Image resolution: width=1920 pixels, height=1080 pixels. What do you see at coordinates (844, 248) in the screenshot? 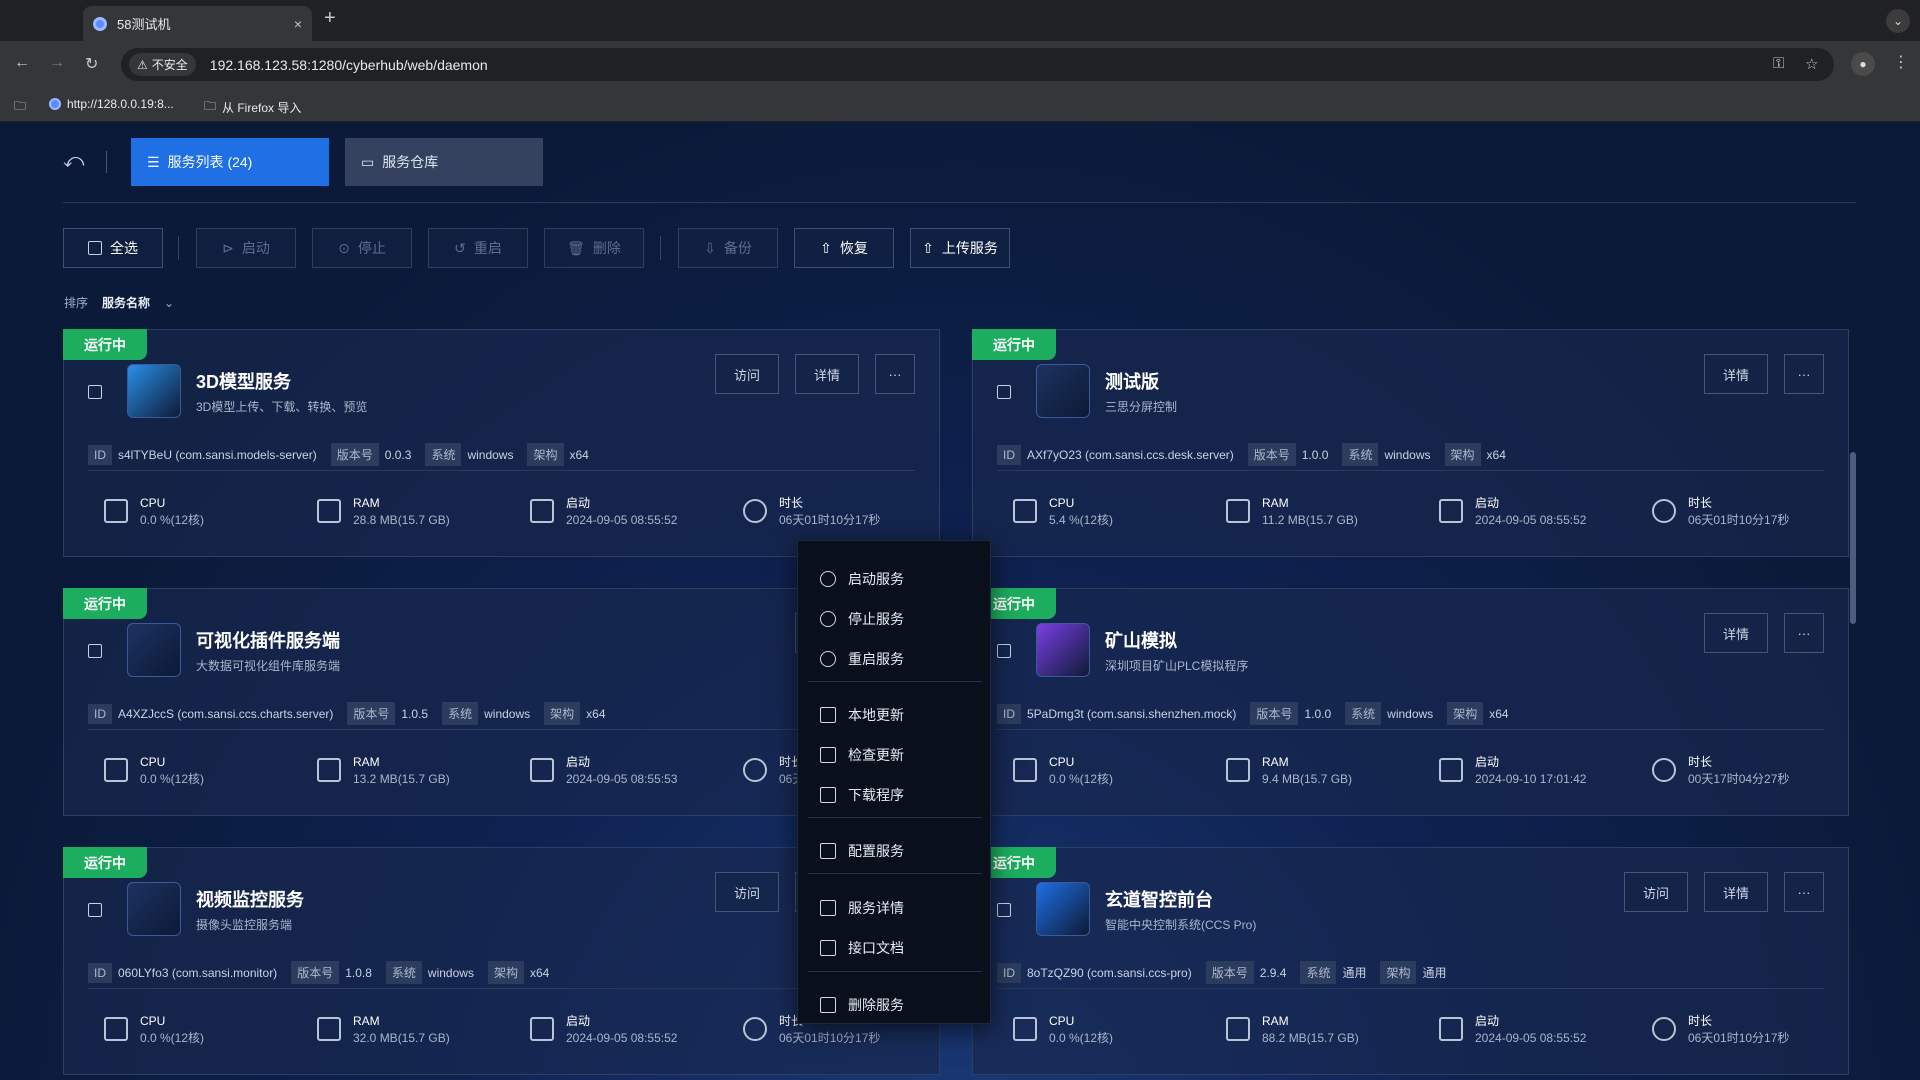
I see `restore-button: ⇧ 恢复` at bounding box center [844, 248].